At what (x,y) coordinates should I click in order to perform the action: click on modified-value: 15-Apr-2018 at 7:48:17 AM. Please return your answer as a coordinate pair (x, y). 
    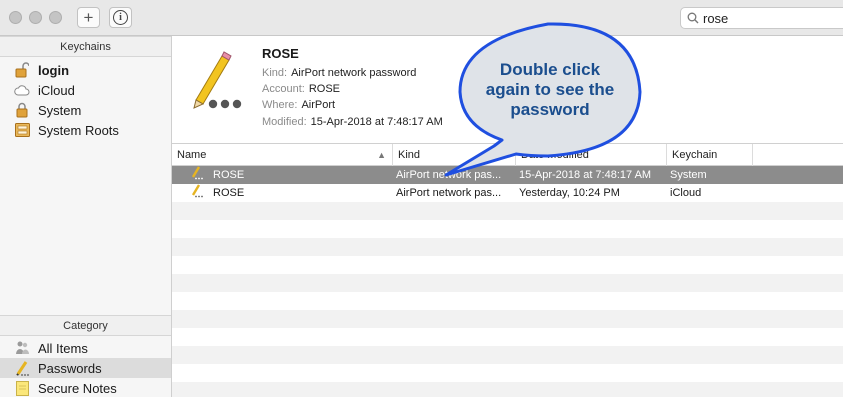
    Looking at the image, I should click on (376, 122).